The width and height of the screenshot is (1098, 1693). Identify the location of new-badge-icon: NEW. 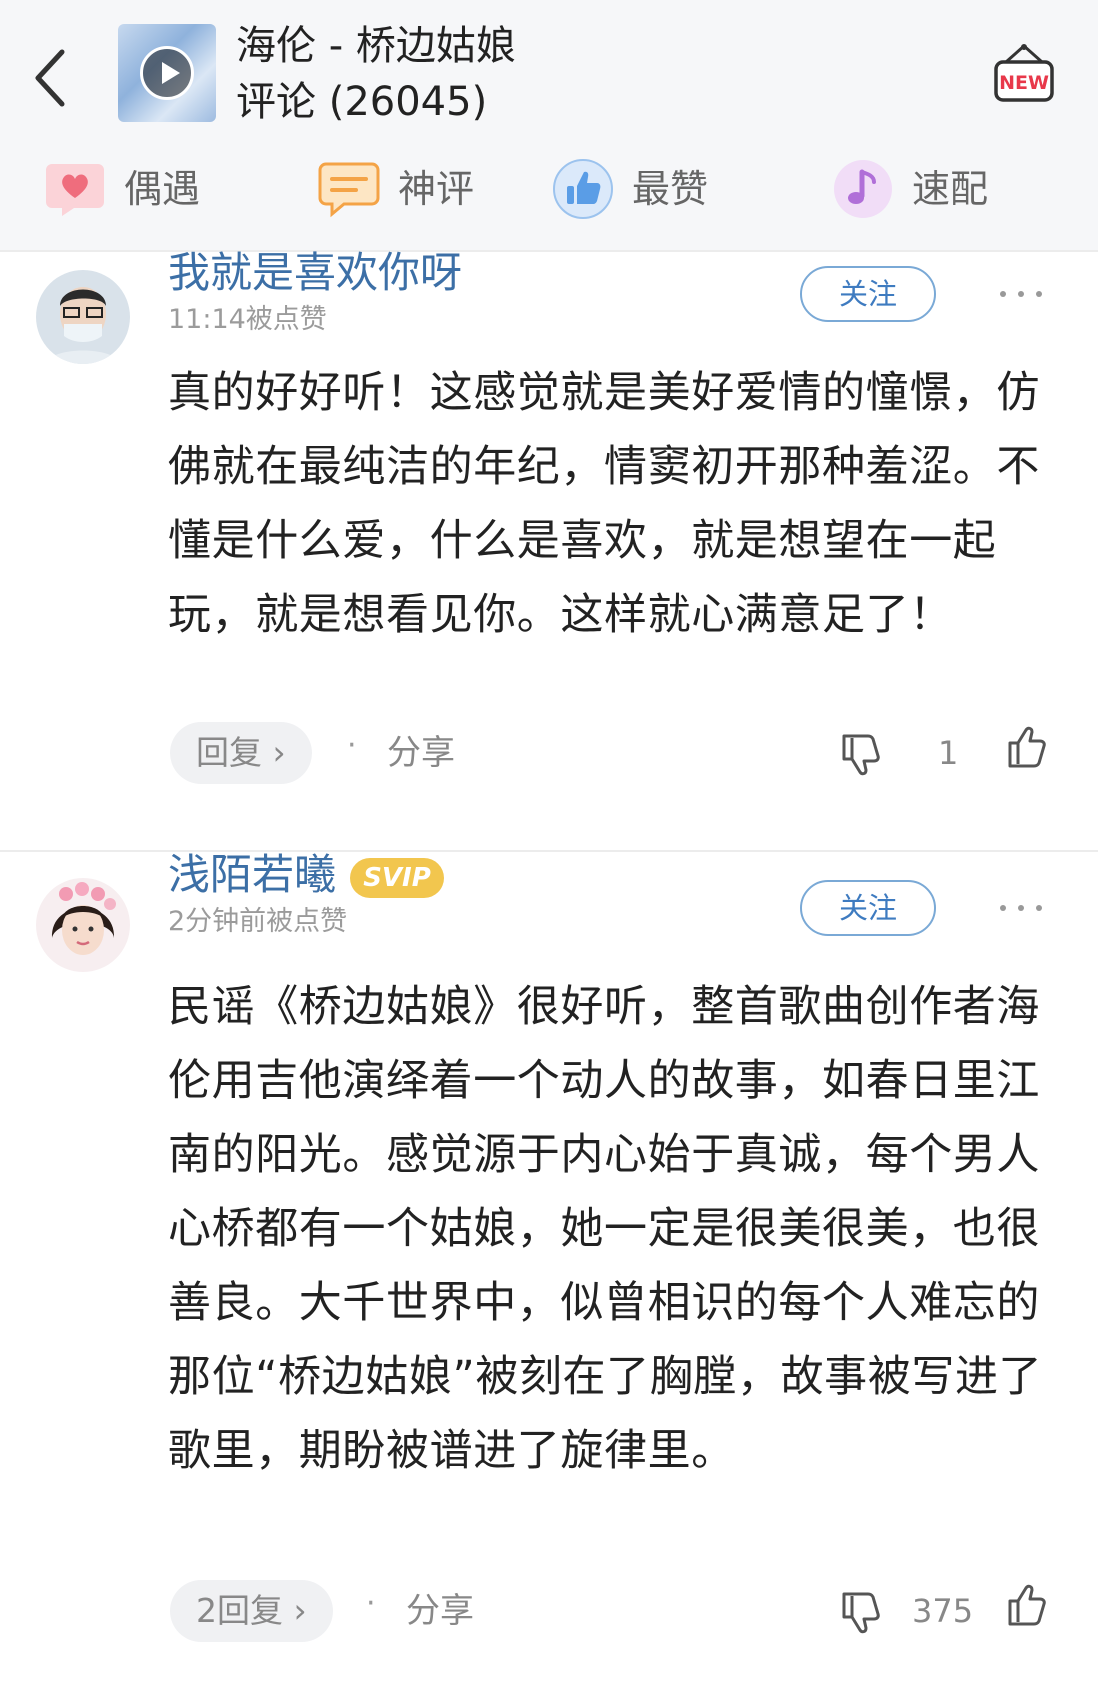
(1024, 75).